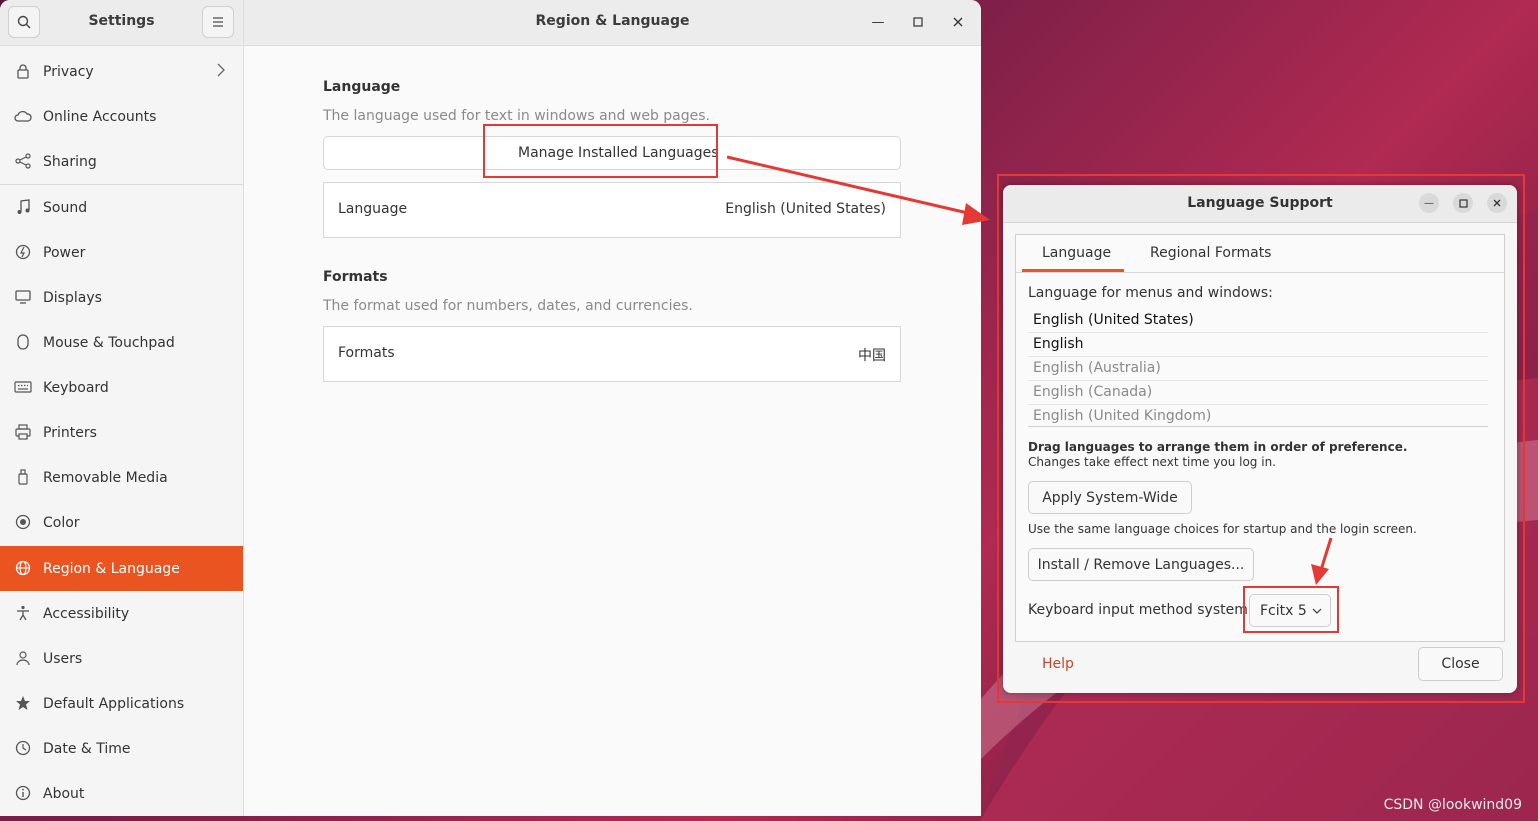 The width and height of the screenshot is (1538, 821). I want to click on watermark: CSDN @lookwind09, so click(1452, 805).